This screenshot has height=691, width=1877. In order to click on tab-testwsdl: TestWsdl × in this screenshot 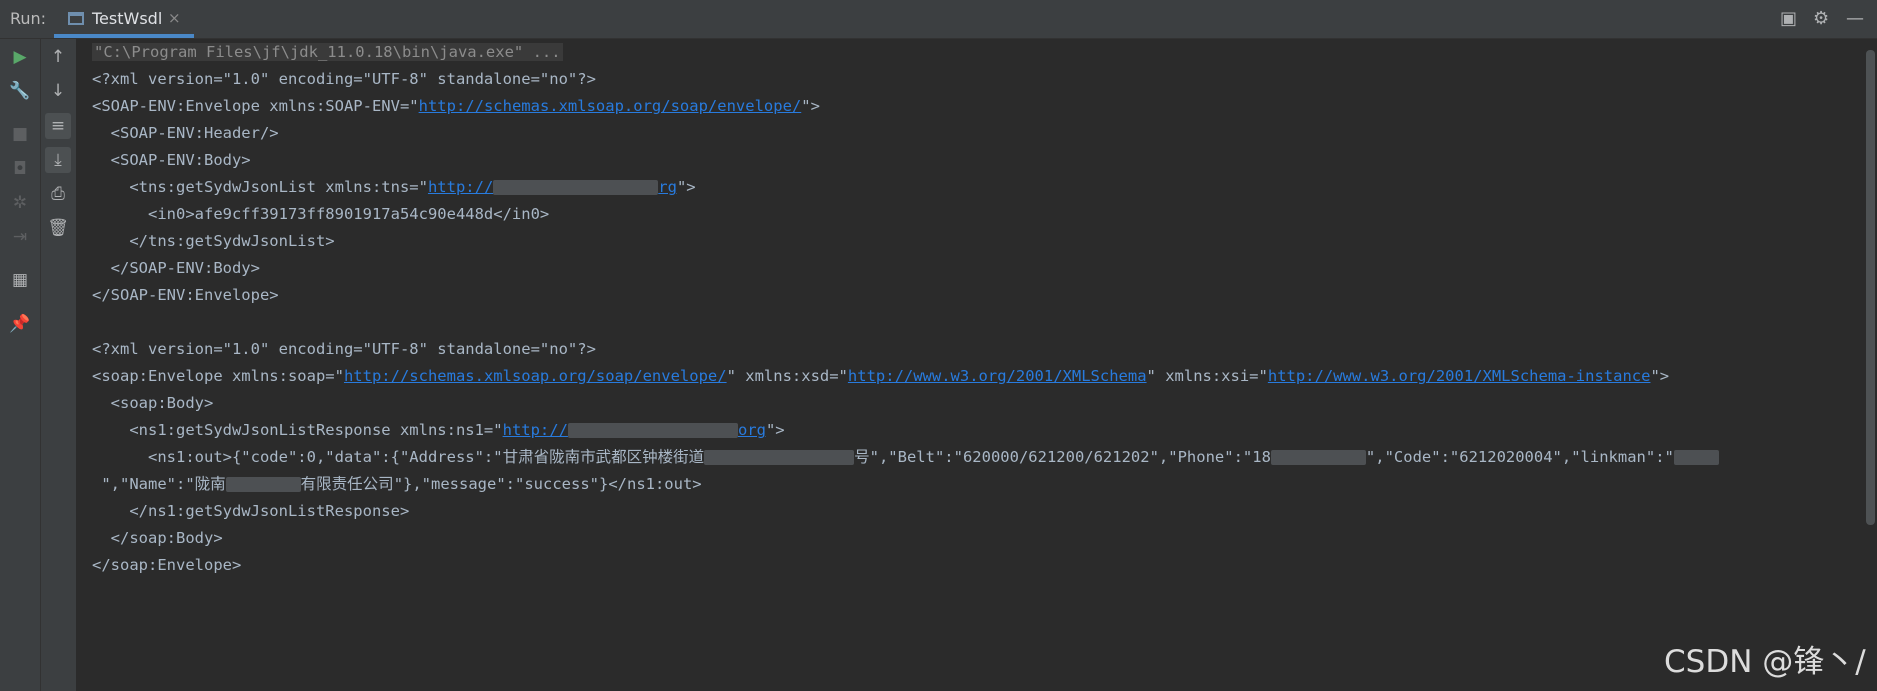, I will do `click(124, 19)`.